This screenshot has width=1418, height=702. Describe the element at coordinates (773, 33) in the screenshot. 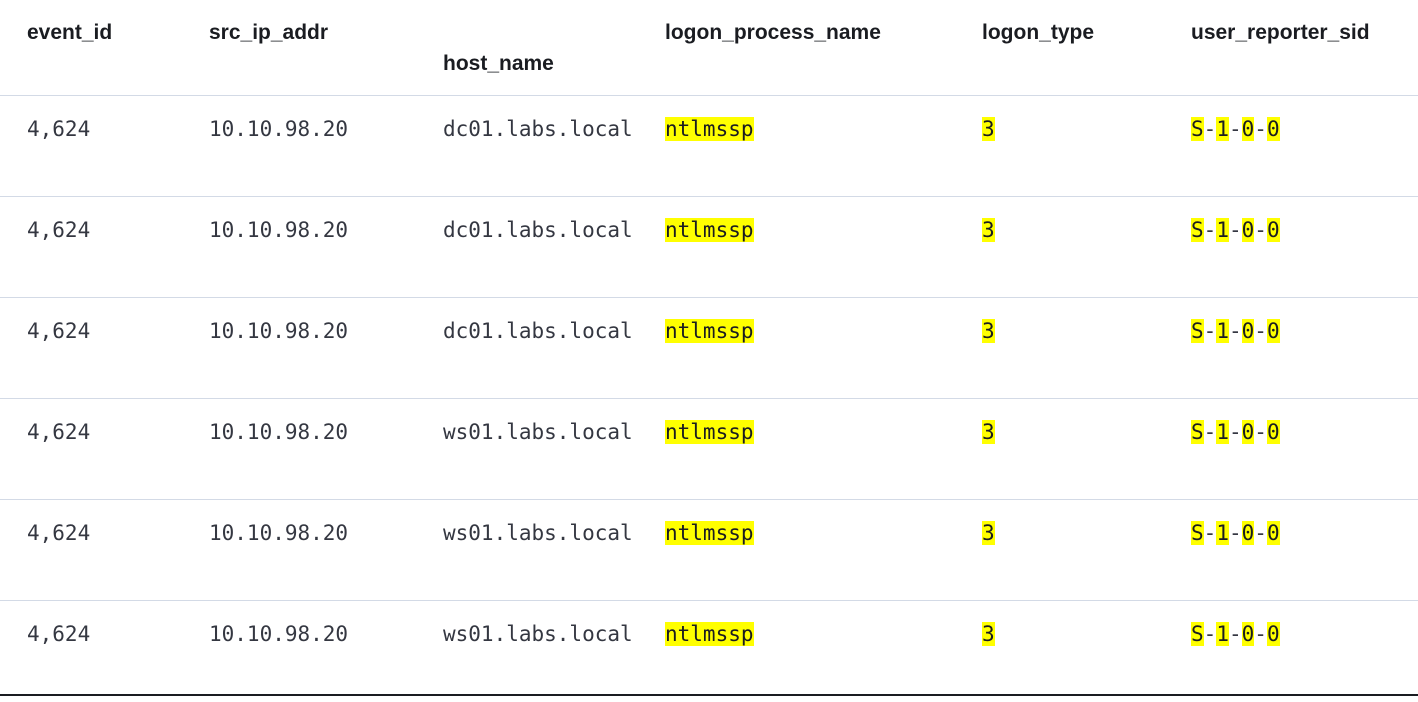

I see `column-header-logon-process-name: logon_process_name` at that location.